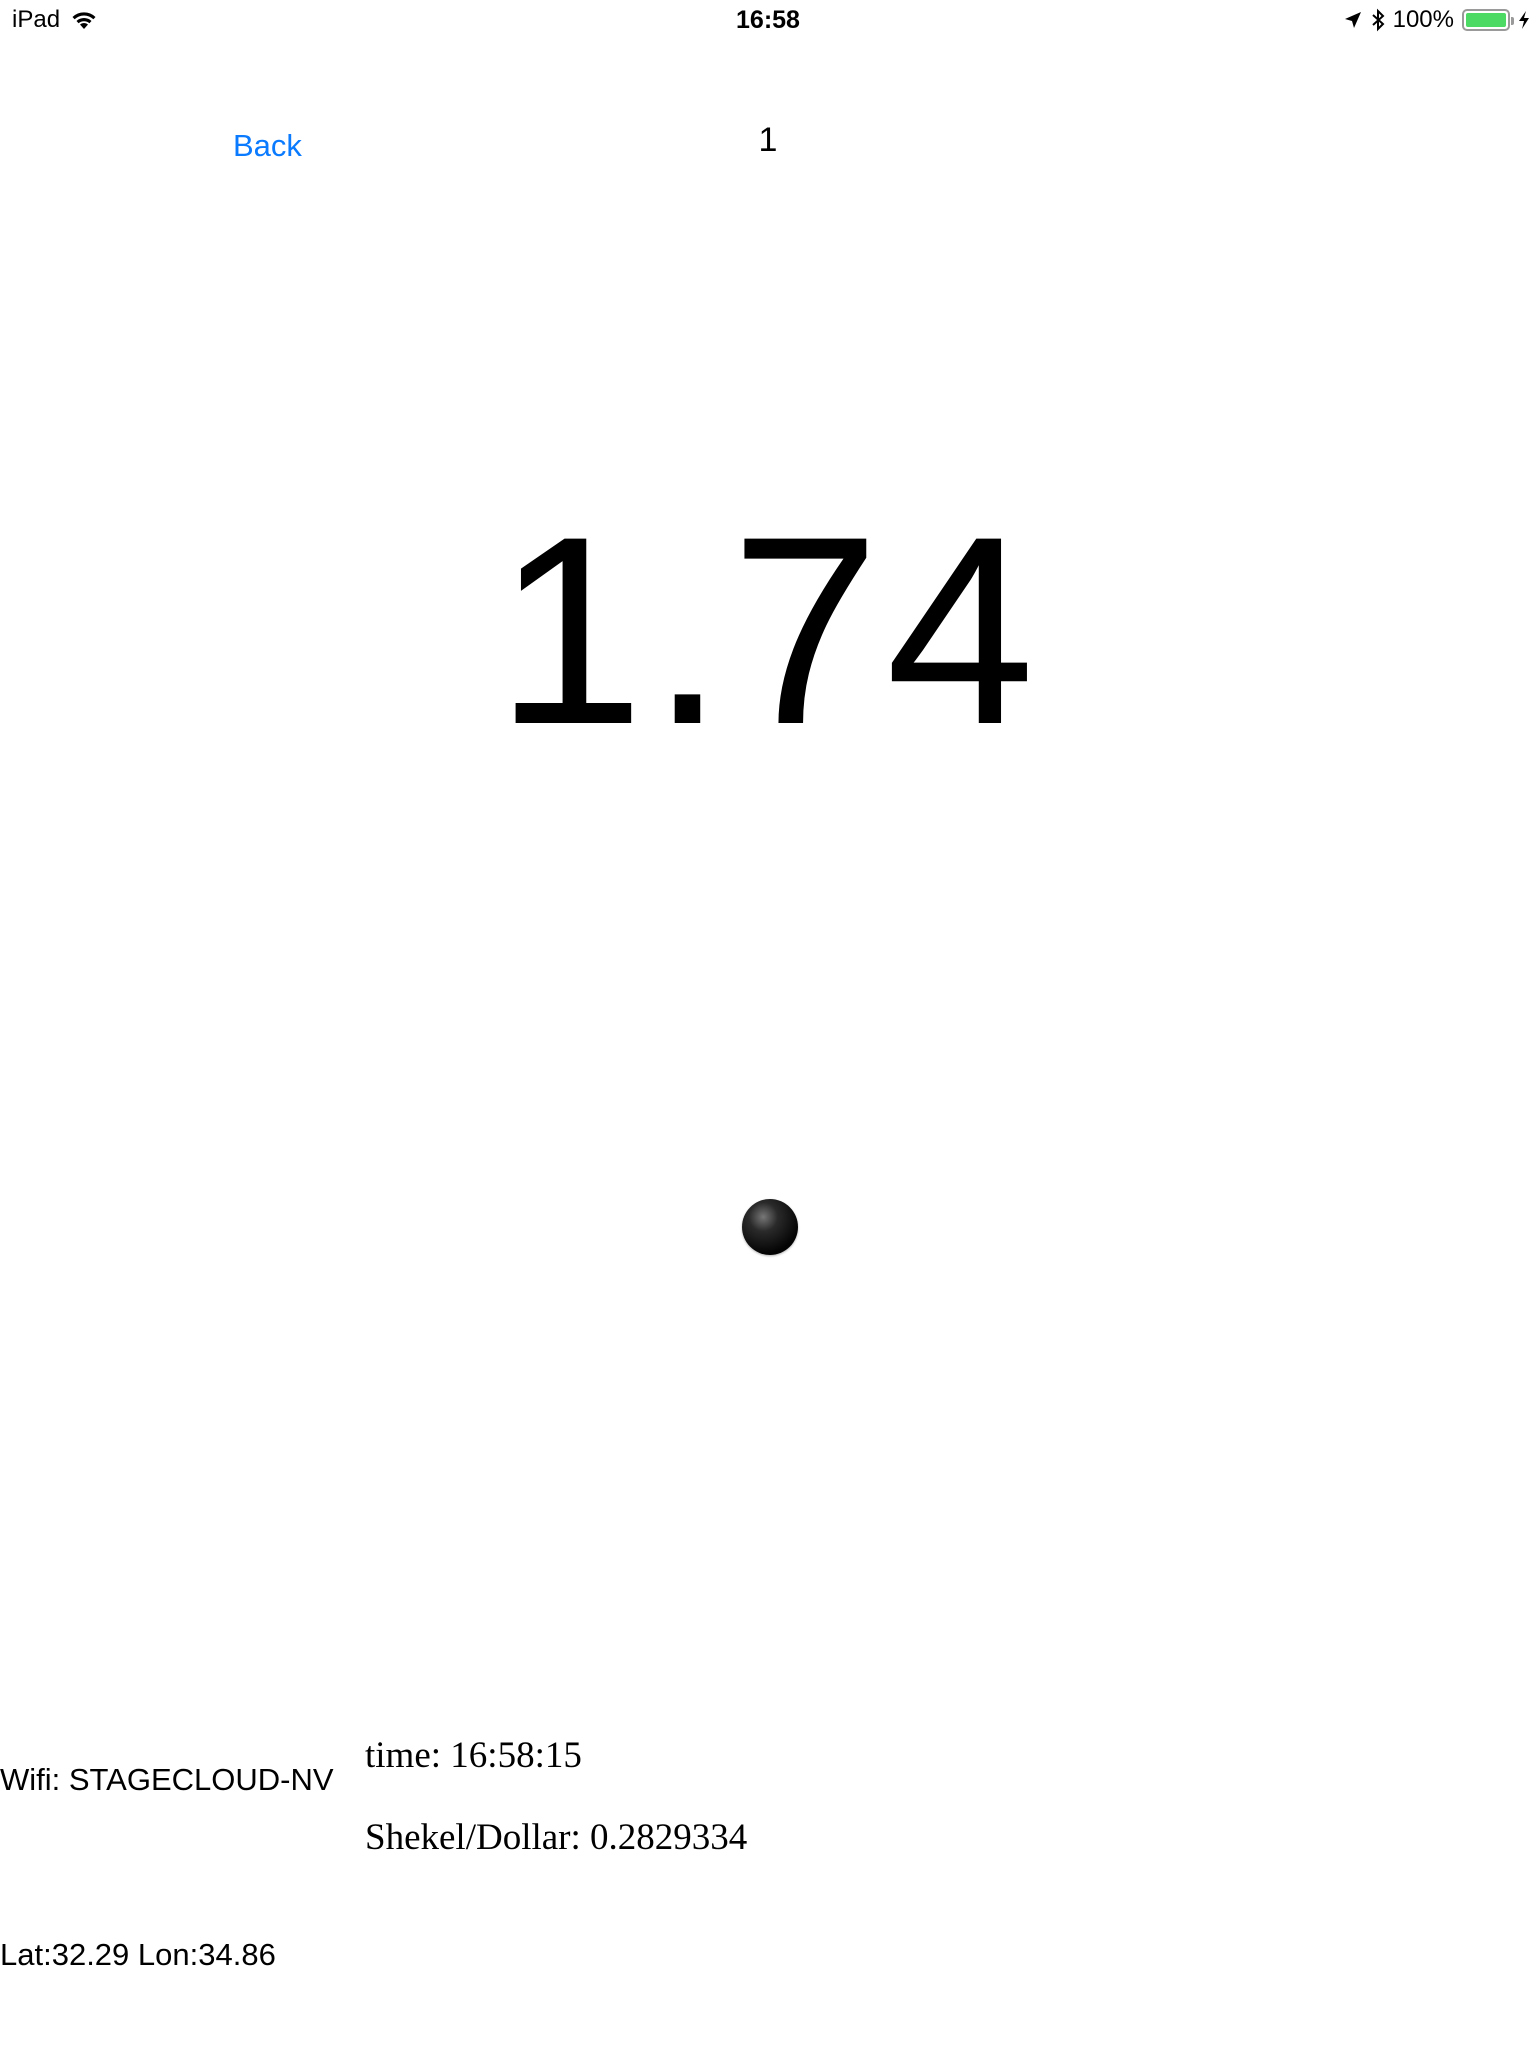 The image size is (1536, 2048). What do you see at coordinates (768, 20) in the screenshot?
I see `status-bar-time: 16:58` at bounding box center [768, 20].